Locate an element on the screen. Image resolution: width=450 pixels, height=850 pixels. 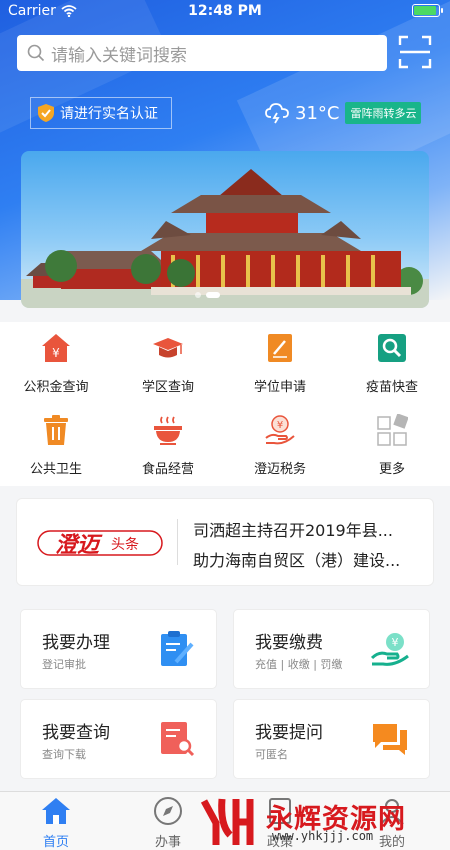
status-bar: Carrier 12:48 PM is located at coordinates (225, 11).